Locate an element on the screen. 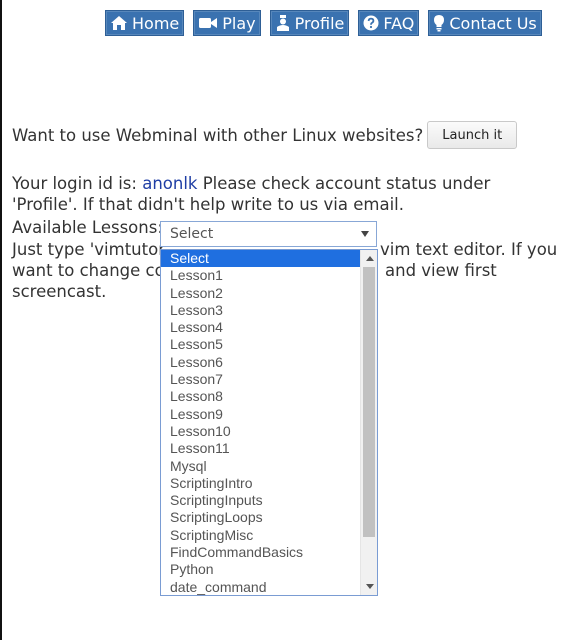 The height and width of the screenshot is (640, 572). lesson-option: Lesson8 is located at coordinates (261, 396).